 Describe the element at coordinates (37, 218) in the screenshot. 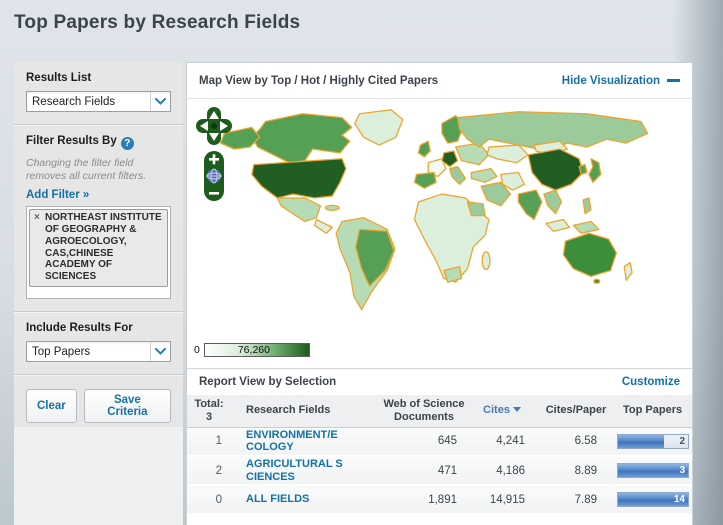

I see `remove-filter-icon: ×` at that location.